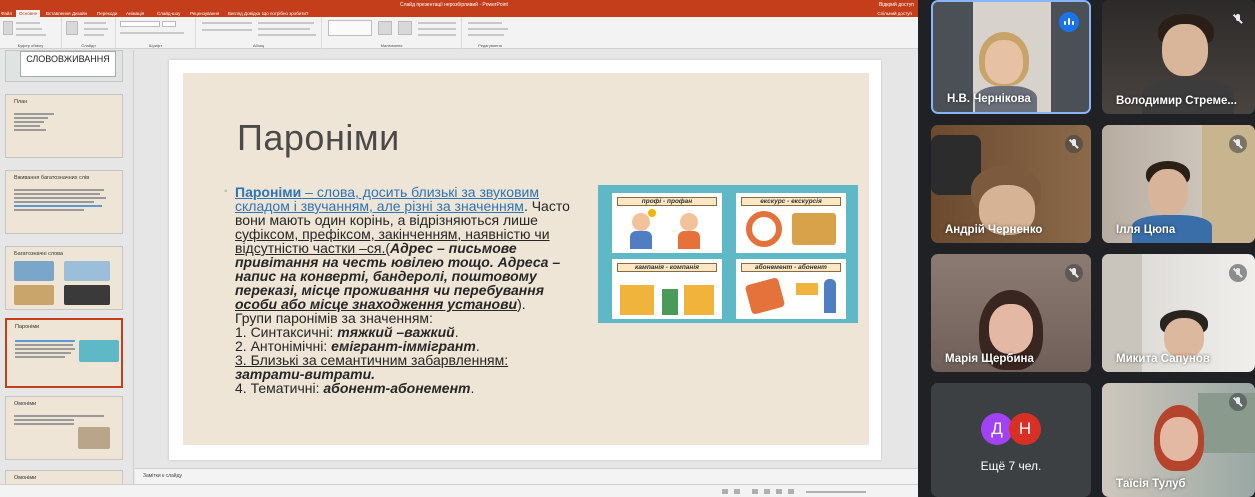 The width and height of the screenshot is (1255, 497). Describe the element at coordinates (652, 213) in the screenshot. I see `star-icon` at that location.